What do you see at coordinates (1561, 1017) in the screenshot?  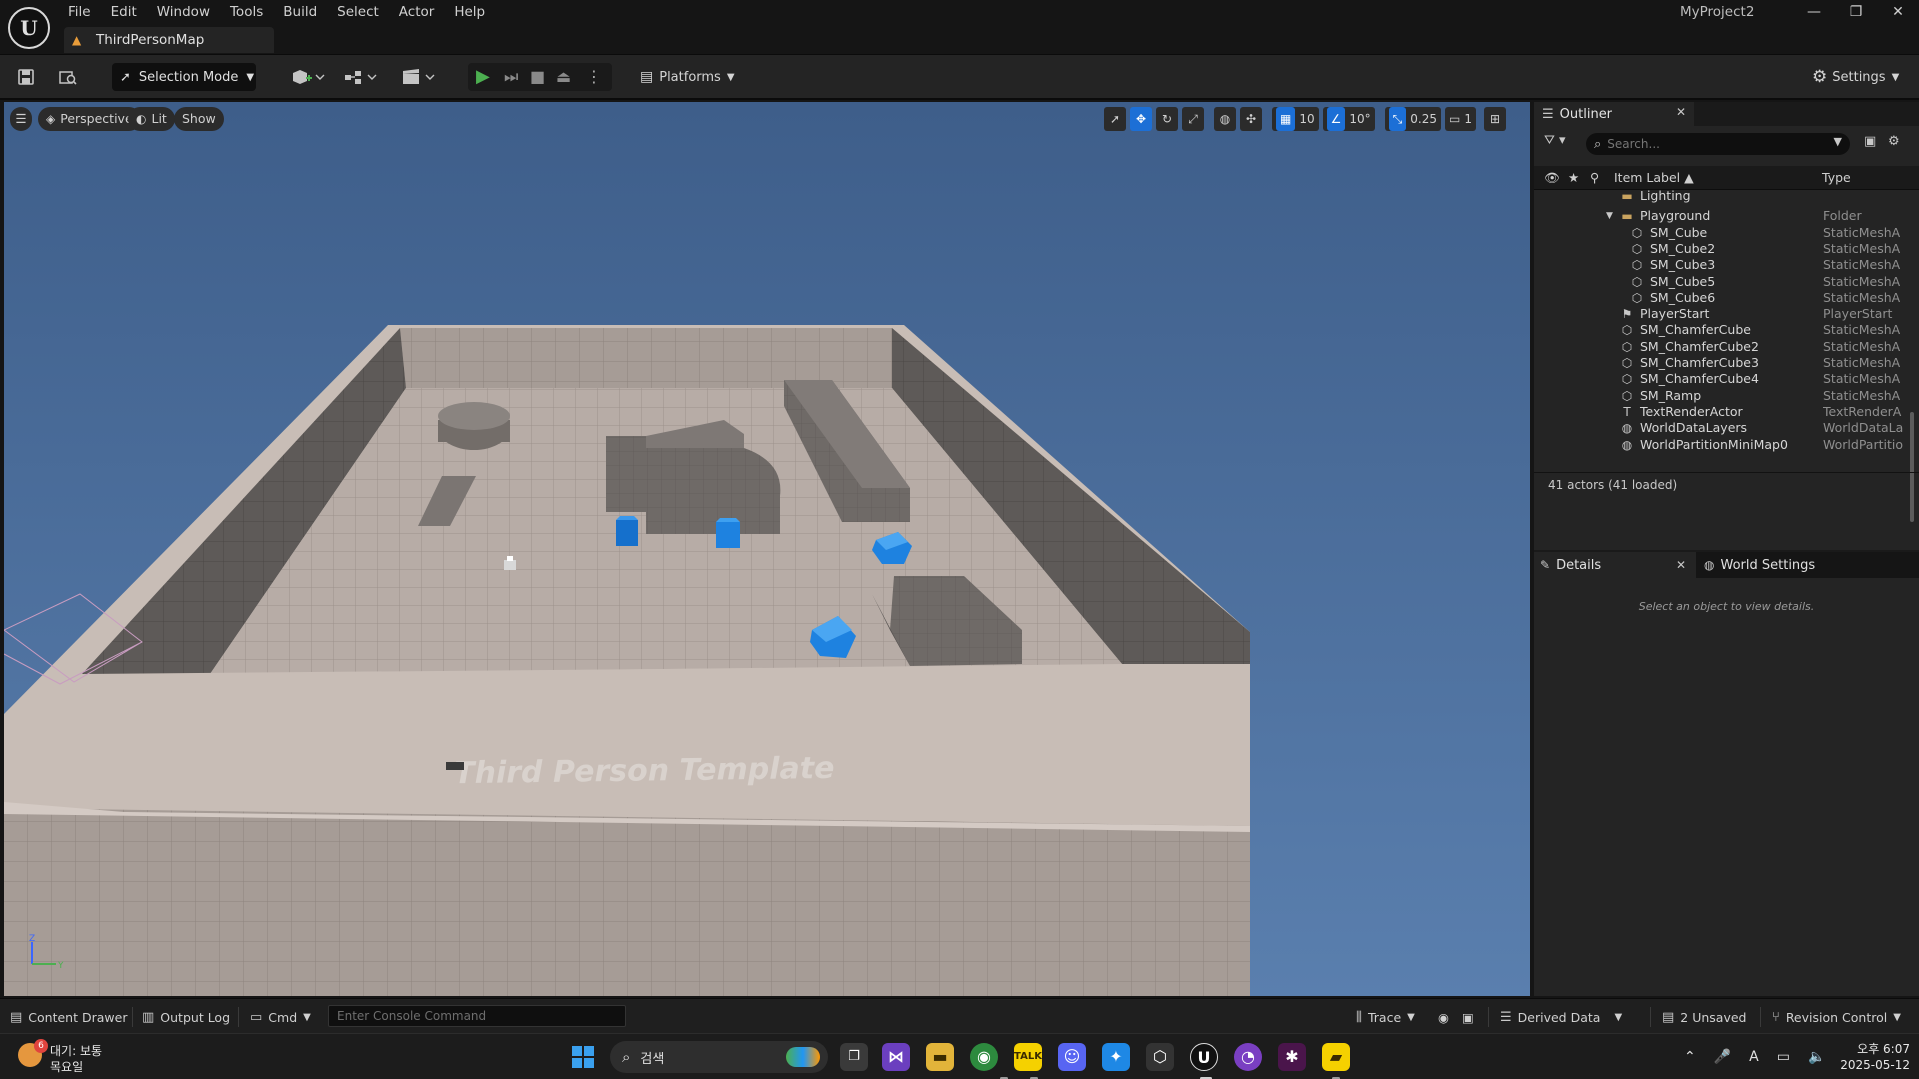 I see `derived-data-dropdown: ☰ Derived Data ▼` at bounding box center [1561, 1017].